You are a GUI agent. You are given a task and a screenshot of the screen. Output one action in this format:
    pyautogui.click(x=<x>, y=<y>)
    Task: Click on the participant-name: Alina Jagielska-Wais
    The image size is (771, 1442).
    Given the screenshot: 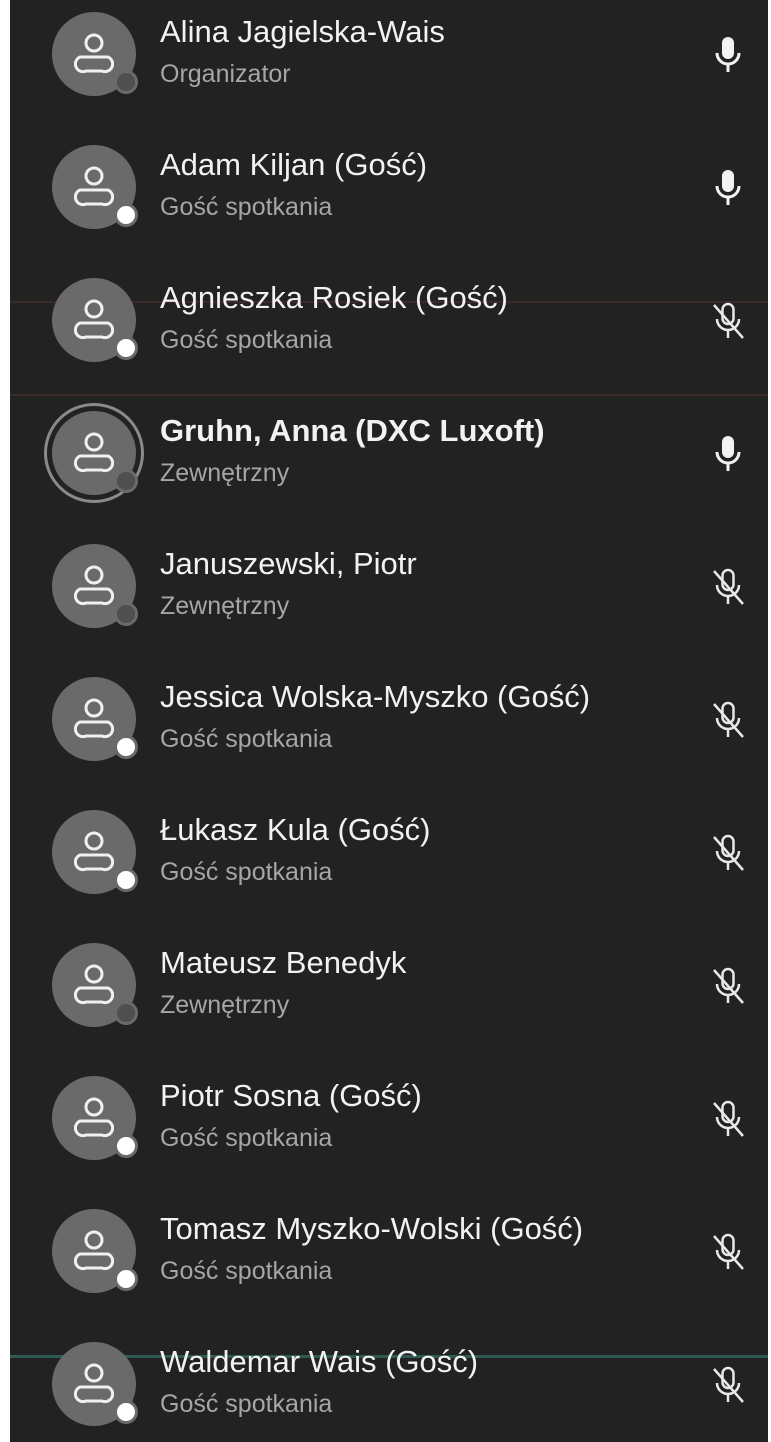 What is the action you would take?
    pyautogui.click(x=302, y=31)
    